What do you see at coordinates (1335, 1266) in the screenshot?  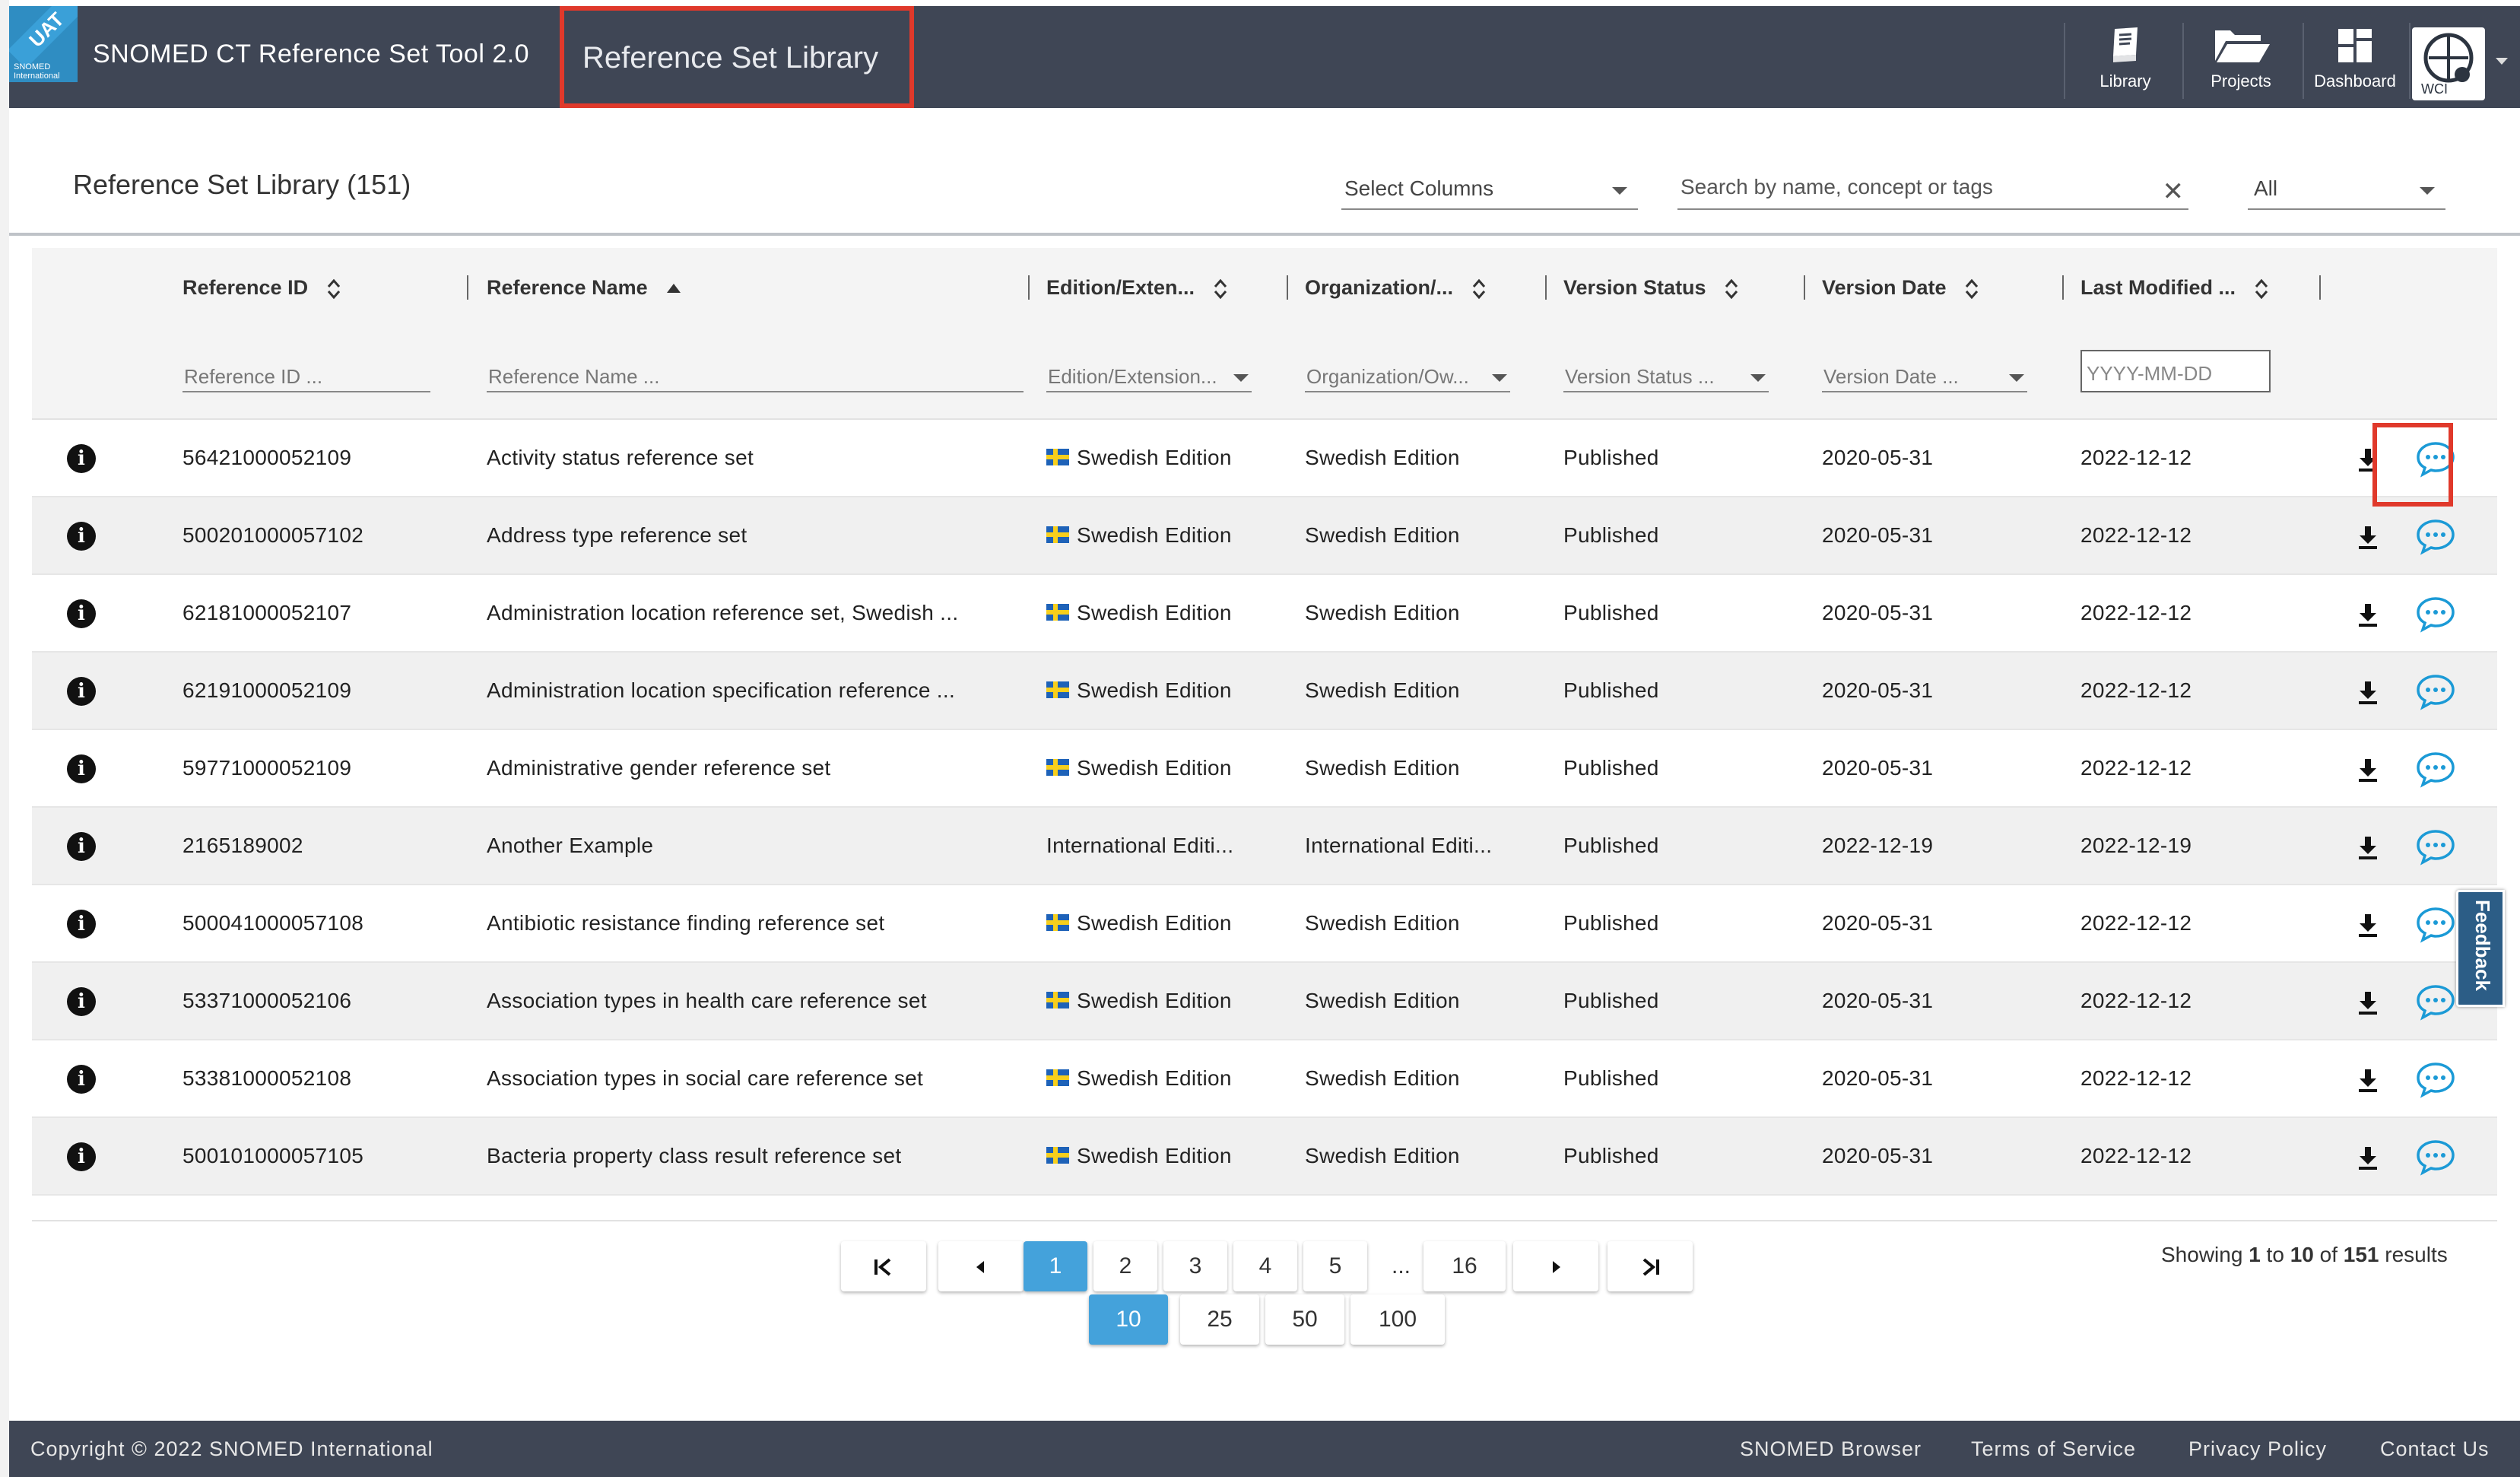 I see `page-5-button: 5` at bounding box center [1335, 1266].